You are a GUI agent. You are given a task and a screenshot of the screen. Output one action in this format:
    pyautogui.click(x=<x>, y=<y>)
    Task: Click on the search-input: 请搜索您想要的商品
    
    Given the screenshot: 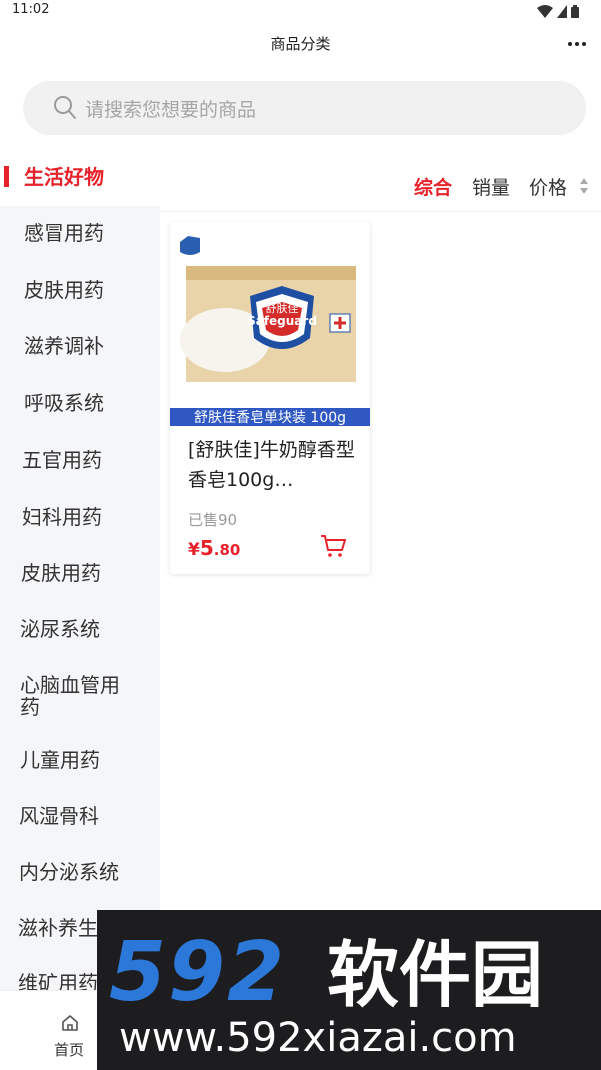 What is the action you would take?
    pyautogui.click(x=304, y=108)
    